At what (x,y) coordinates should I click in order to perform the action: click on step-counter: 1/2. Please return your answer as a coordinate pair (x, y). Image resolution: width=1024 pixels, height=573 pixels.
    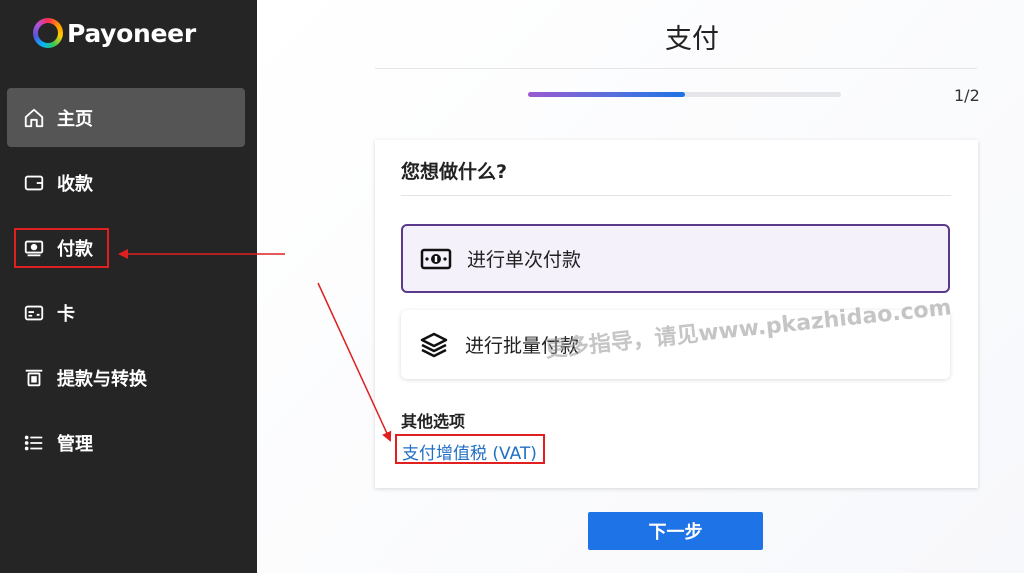
    Looking at the image, I should click on (967, 95).